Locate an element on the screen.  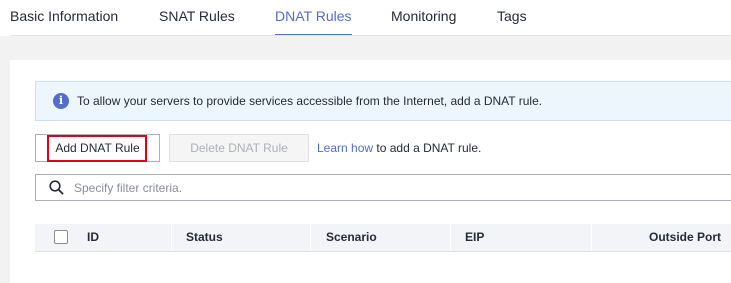
delete-dnat-rule-button: Delete DNAT Rule is located at coordinates (239, 148).